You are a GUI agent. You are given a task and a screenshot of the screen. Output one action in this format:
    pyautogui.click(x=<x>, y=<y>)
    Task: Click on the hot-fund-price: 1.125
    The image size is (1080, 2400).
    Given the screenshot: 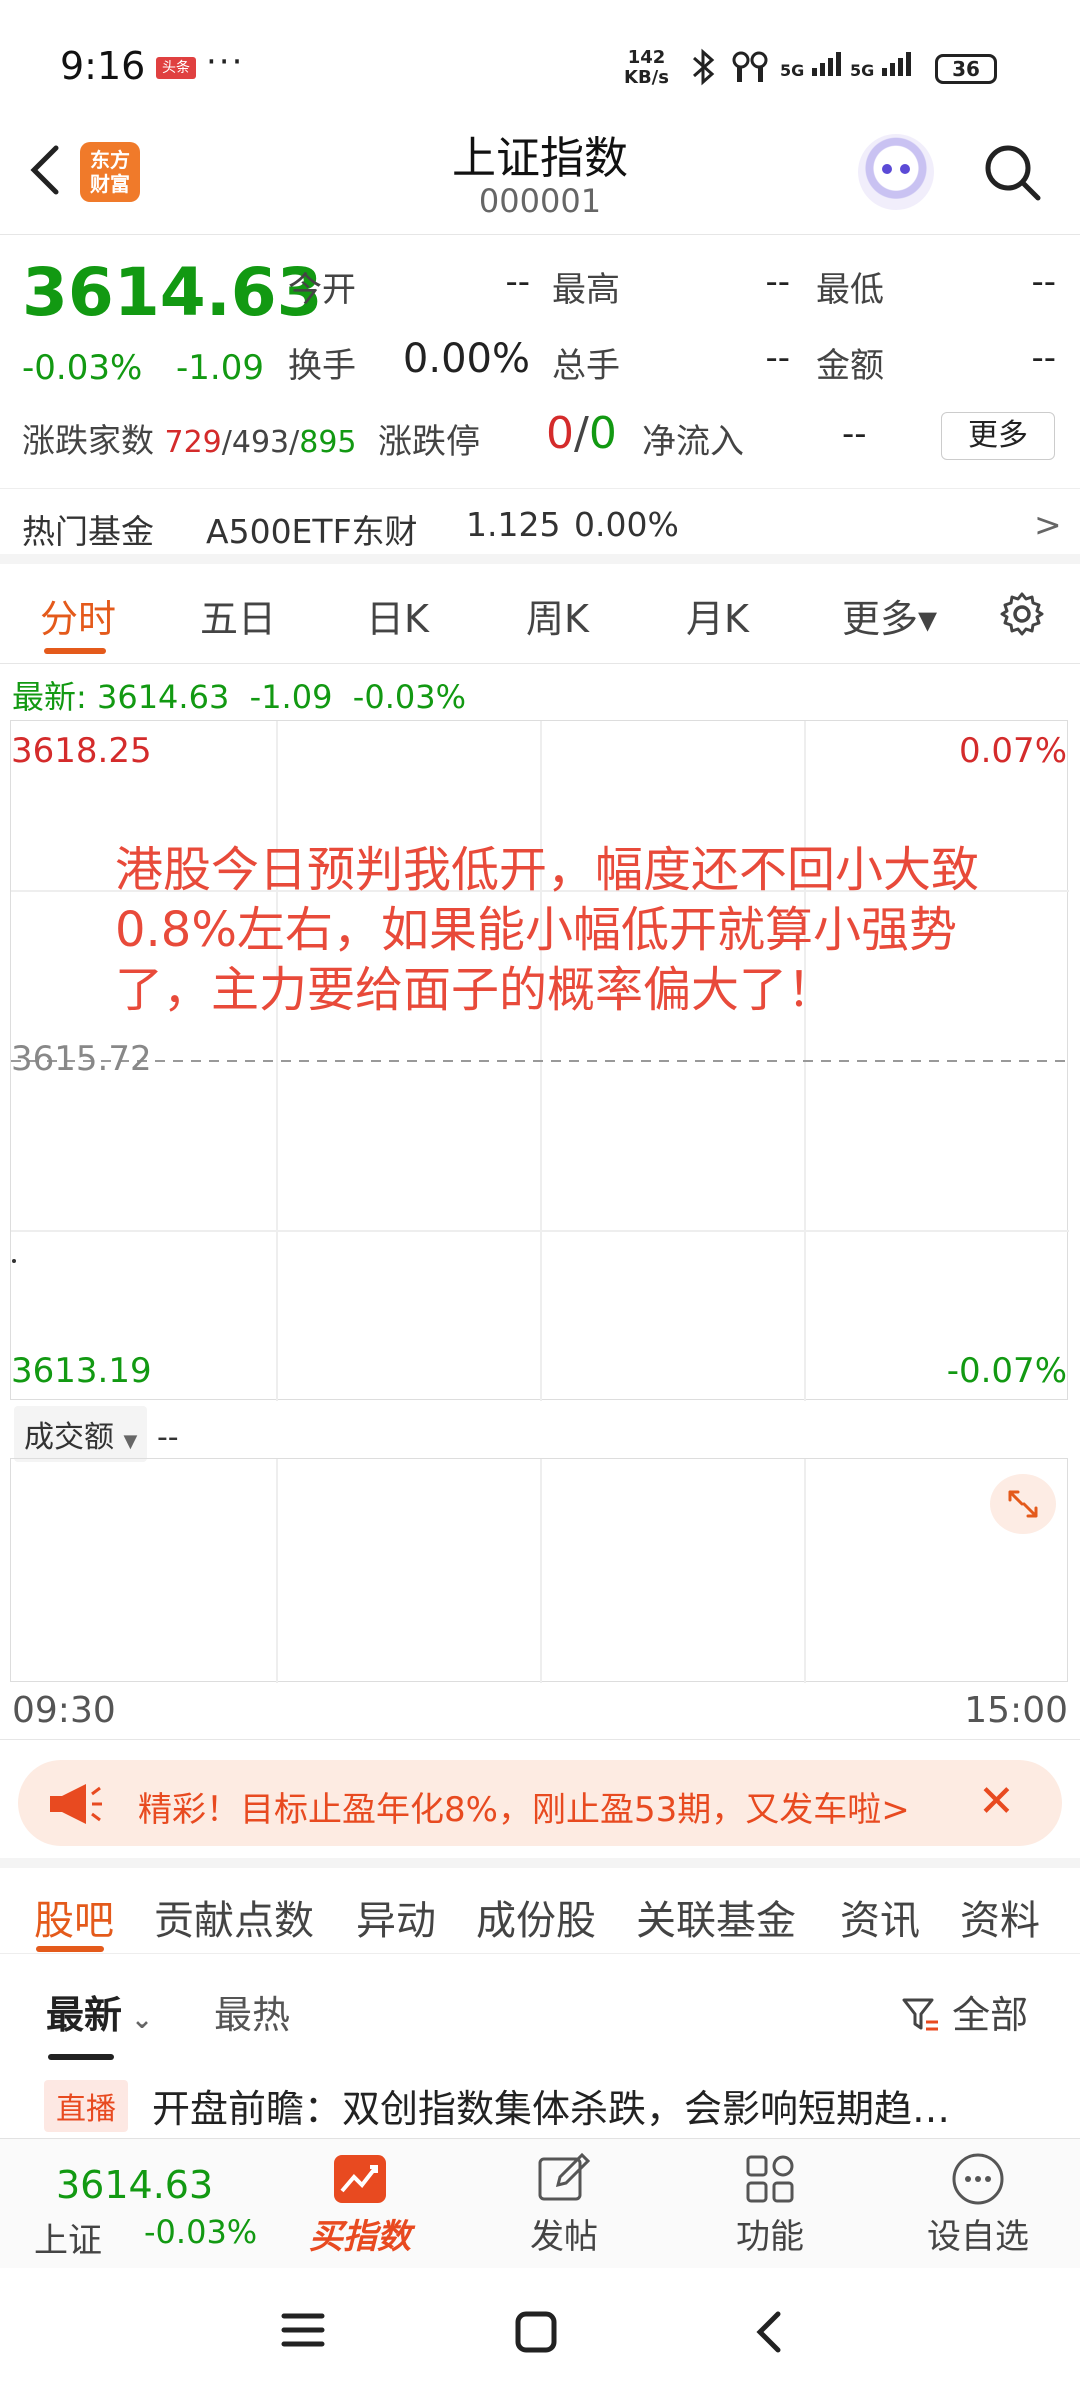 What is the action you would take?
    pyautogui.click(x=513, y=524)
    